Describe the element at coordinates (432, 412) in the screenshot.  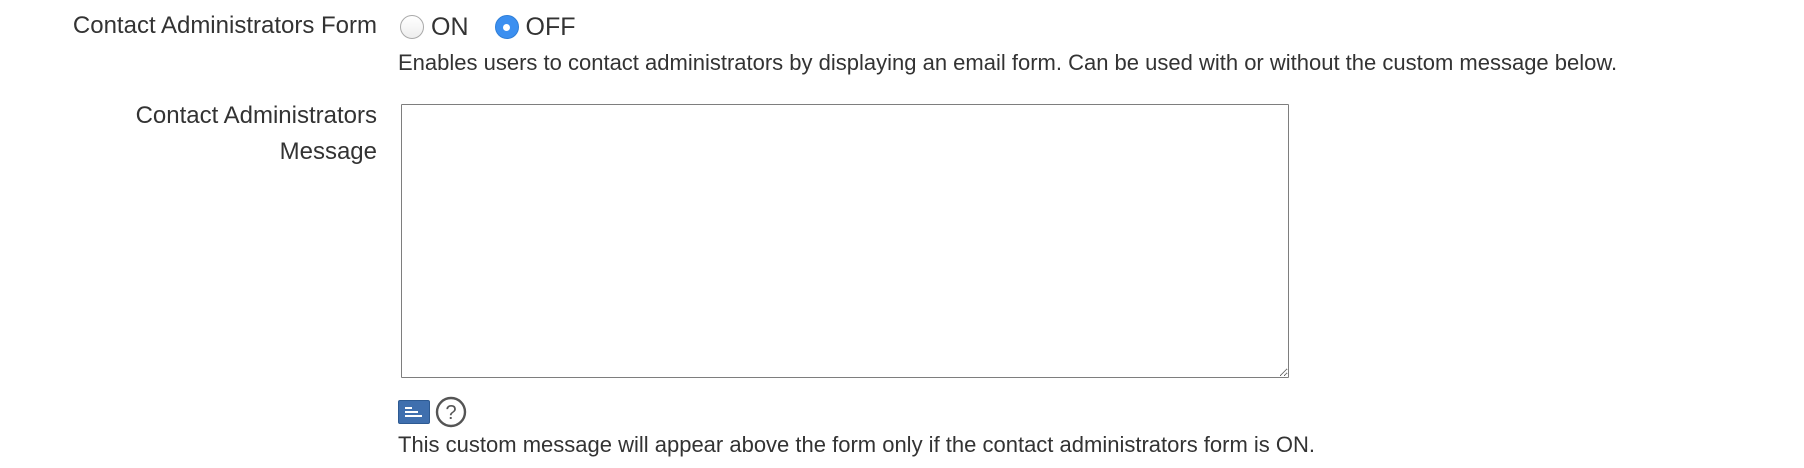
I see `message-toolbar: ?` at that location.